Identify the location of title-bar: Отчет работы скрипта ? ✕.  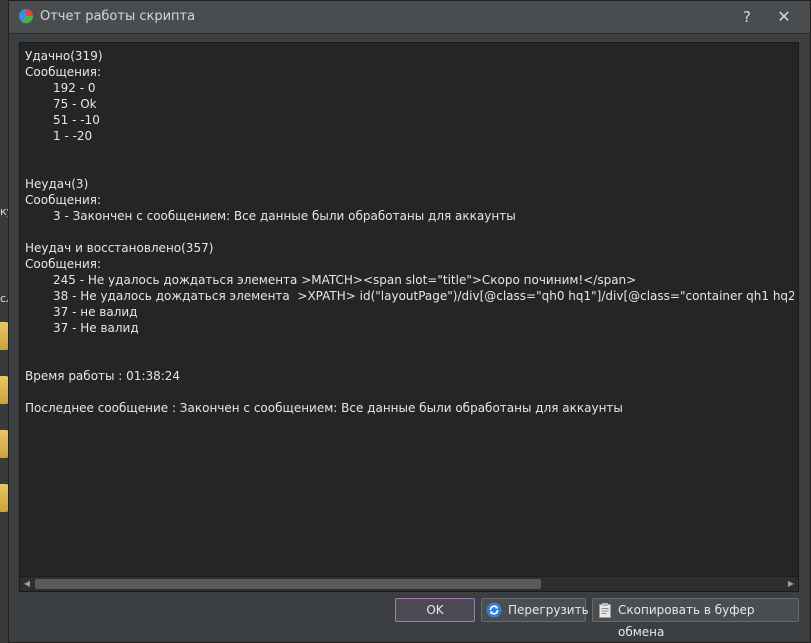
(409, 17).